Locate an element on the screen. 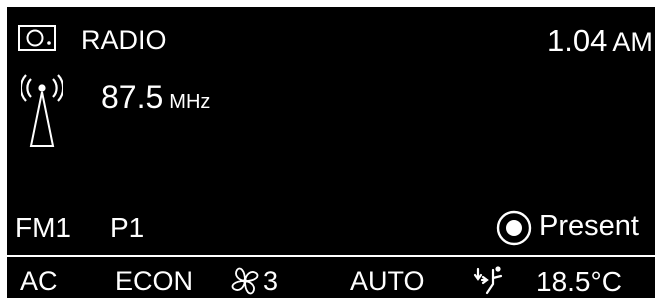  clock-time: 1.04 is located at coordinates (577, 40).